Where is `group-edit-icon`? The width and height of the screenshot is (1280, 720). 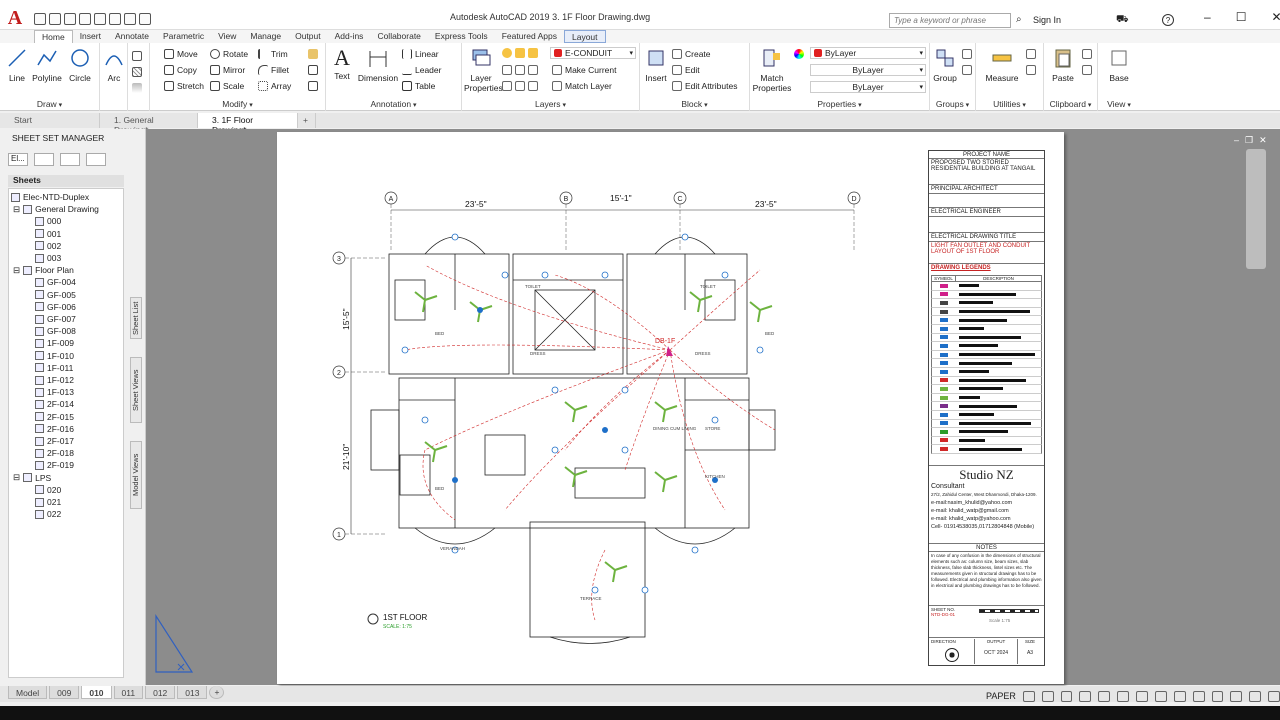 group-edit-icon is located at coordinates (967, 70).